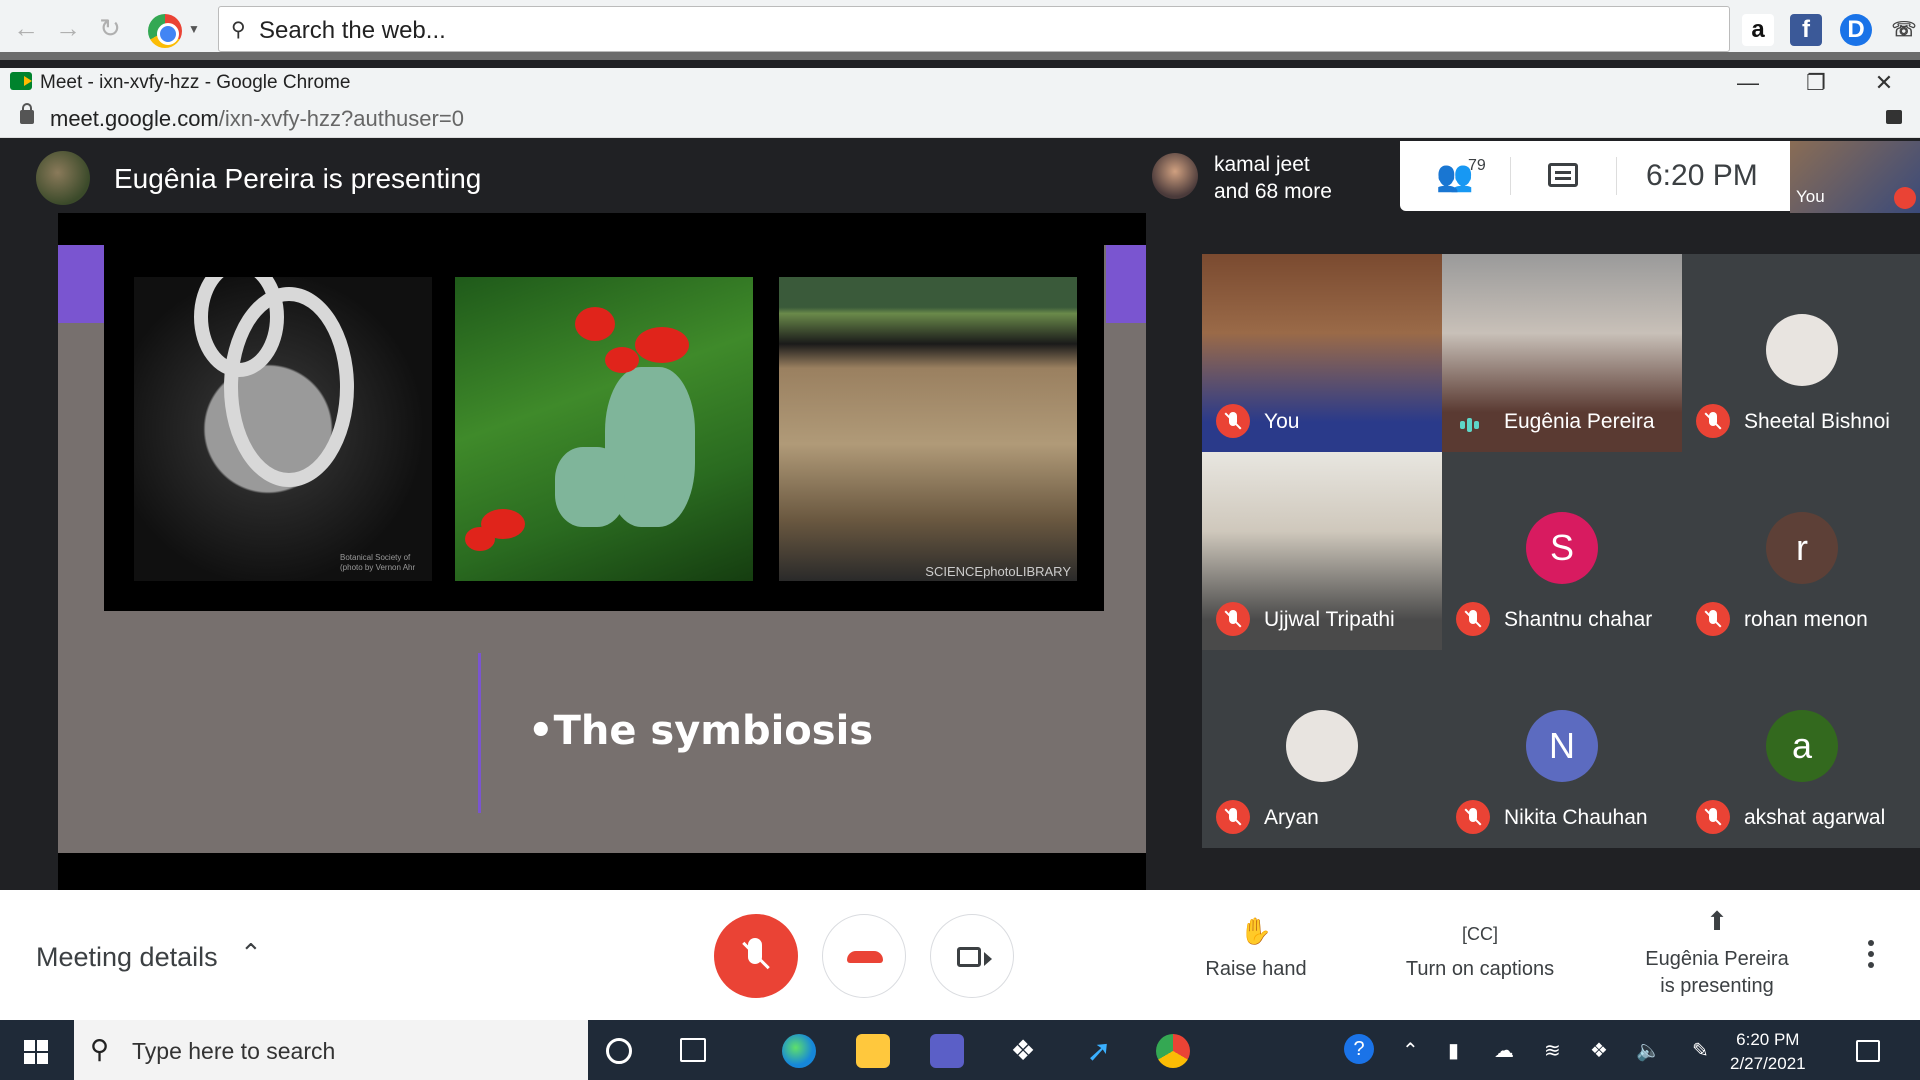 The height and width of the screenshot is (1080, 1920). I want to click on hang-up-icon, so click(865, 957).